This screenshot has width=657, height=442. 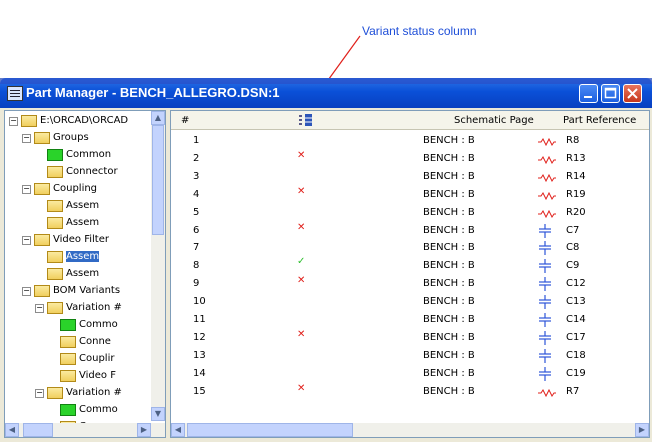 I want to click on table-row: 11 BENCH : B C14, so click(x=410, y=320).